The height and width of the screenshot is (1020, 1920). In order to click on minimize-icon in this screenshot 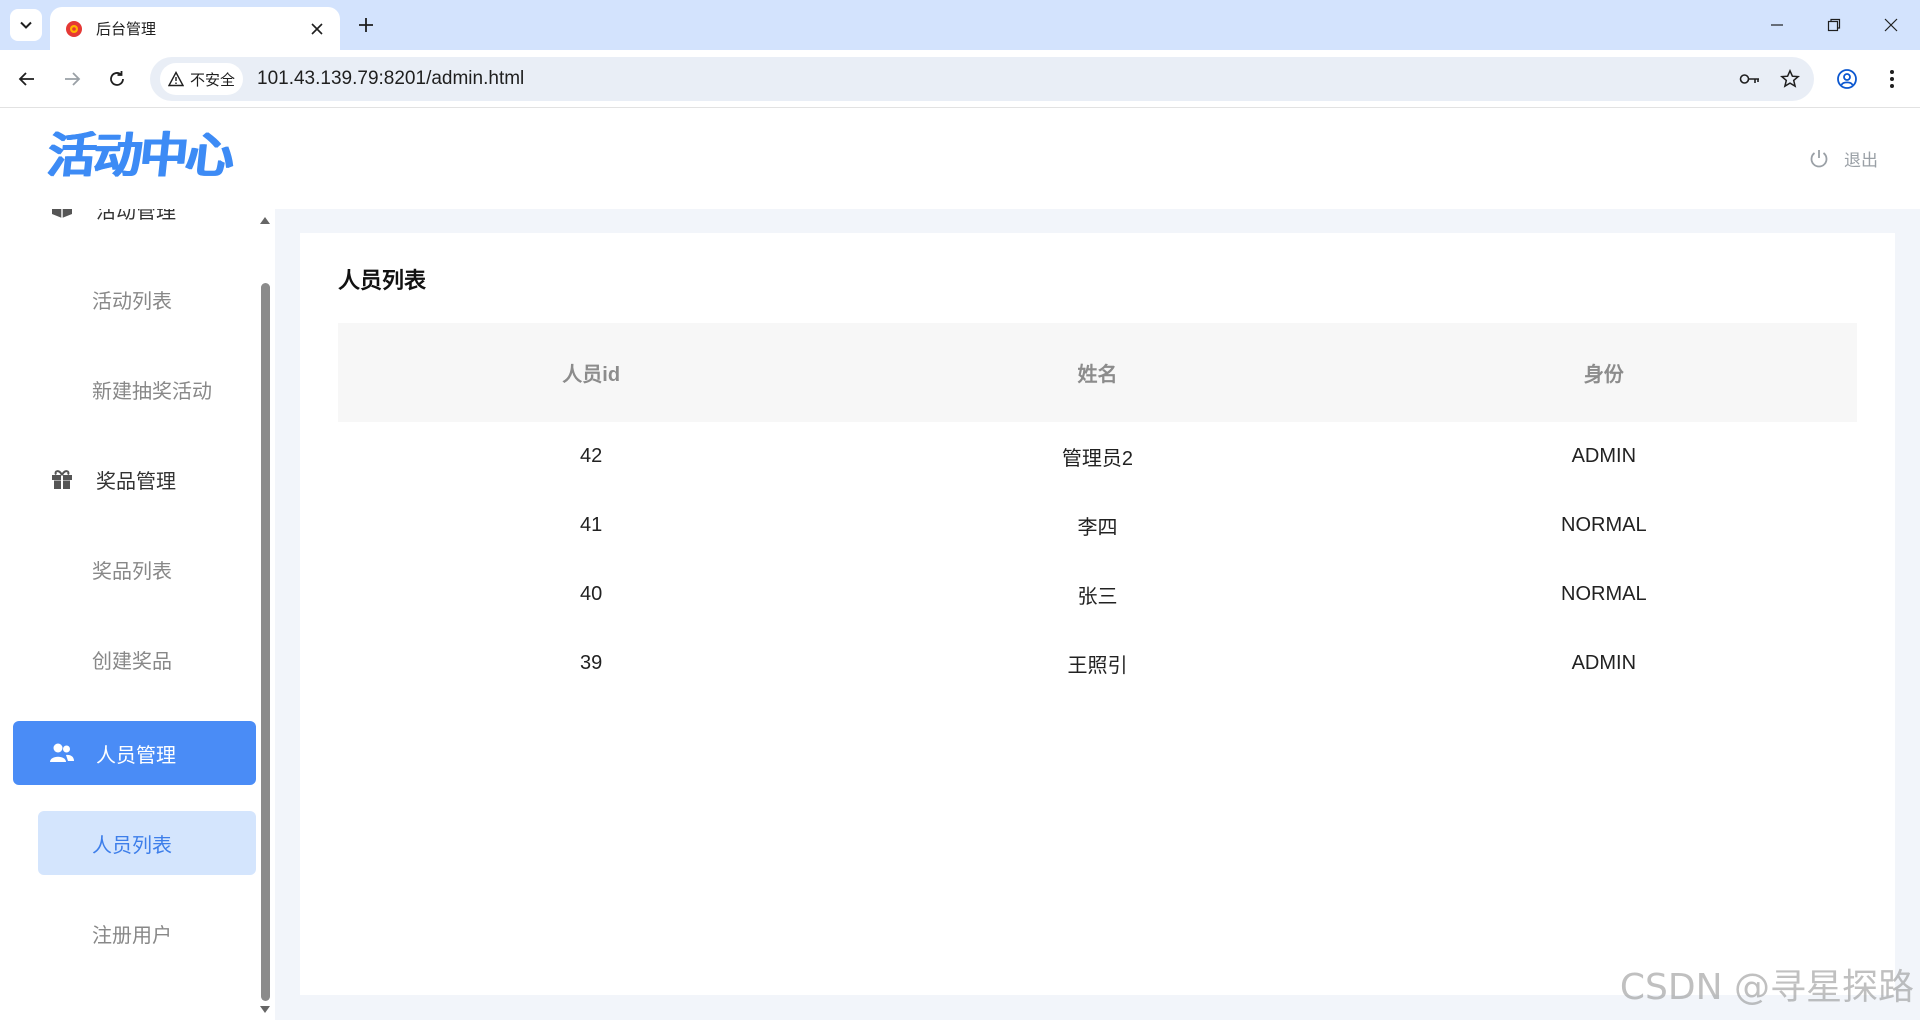, I will do `click(1777, 25)`.